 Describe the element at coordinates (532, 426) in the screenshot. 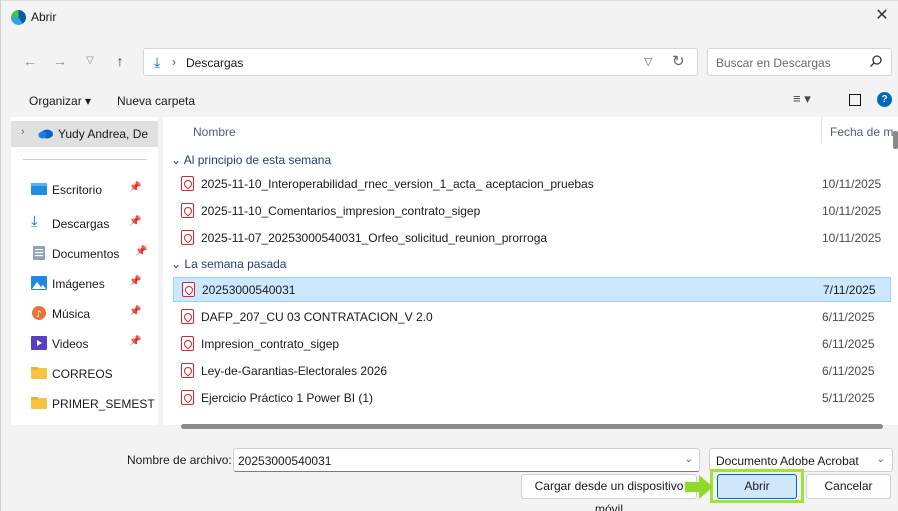

I see `horizontal-scrollbar` at that location.